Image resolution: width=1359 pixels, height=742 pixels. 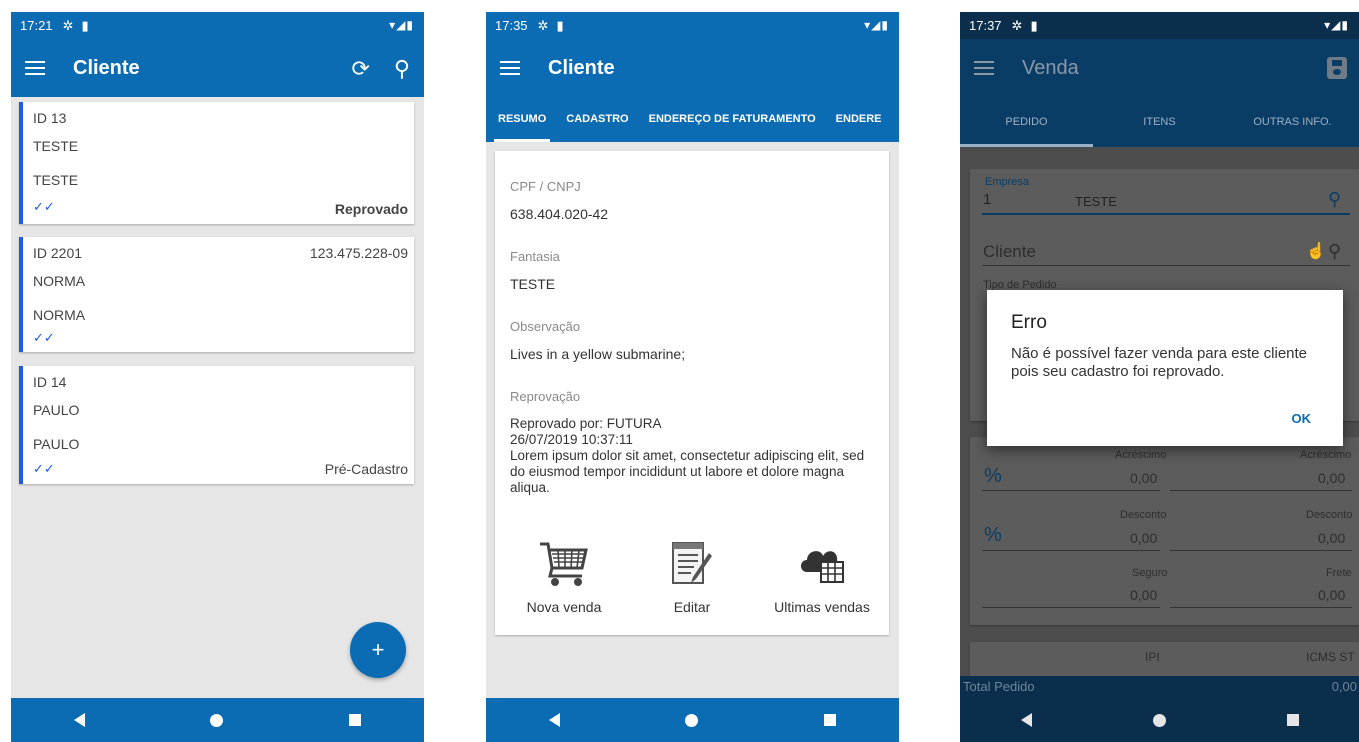 I want to click on ok-button: OK, so click(x=1302, y=418).